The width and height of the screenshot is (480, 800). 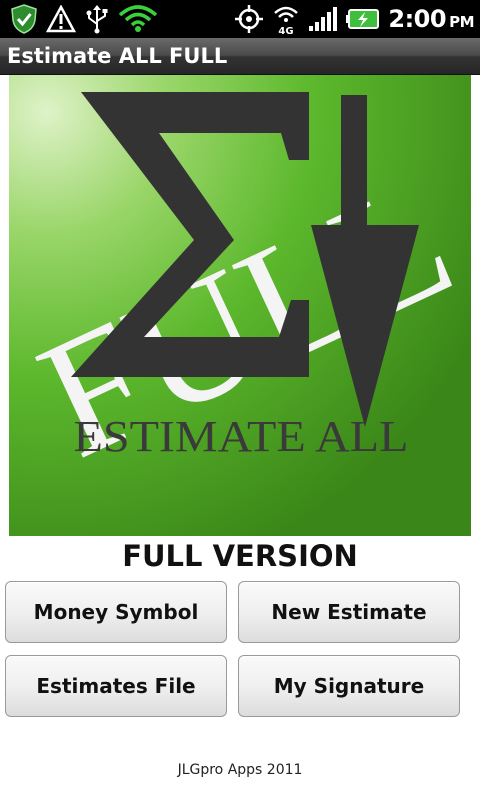 I want to click on network-type-label: 4G, so click(x=286, y=30).